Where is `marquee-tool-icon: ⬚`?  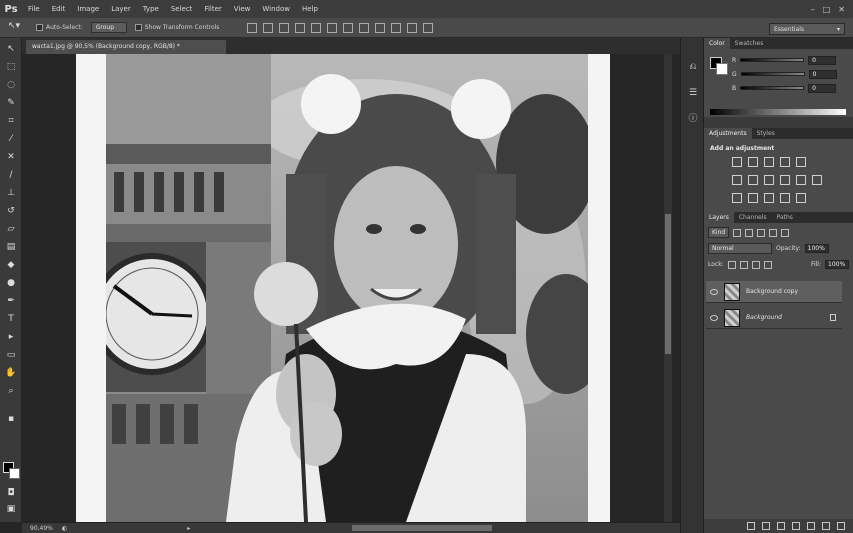 marquee-tool-icon: ⬚ is located at coordinates (11, 67).